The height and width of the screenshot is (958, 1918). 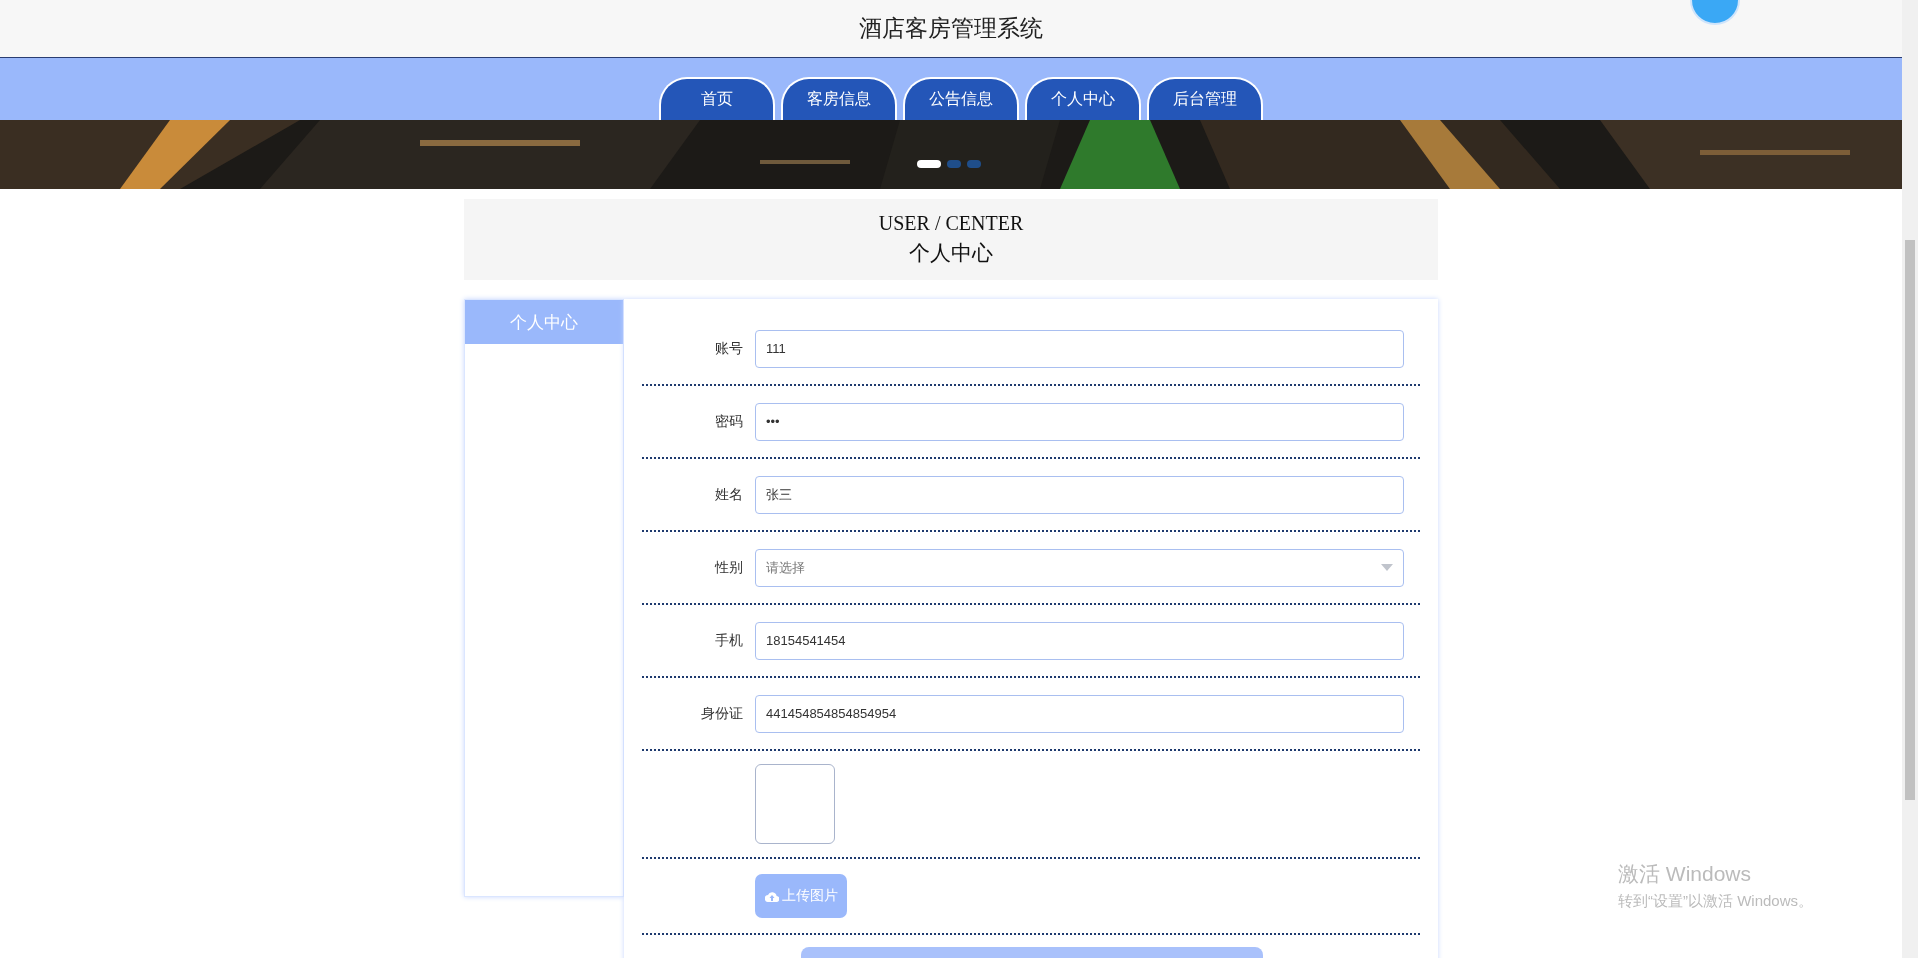 What do you see at coordinates (1079, 640) in the screenshot?
I see `input-field: 18154541454` at bounding box center [1079, 640].